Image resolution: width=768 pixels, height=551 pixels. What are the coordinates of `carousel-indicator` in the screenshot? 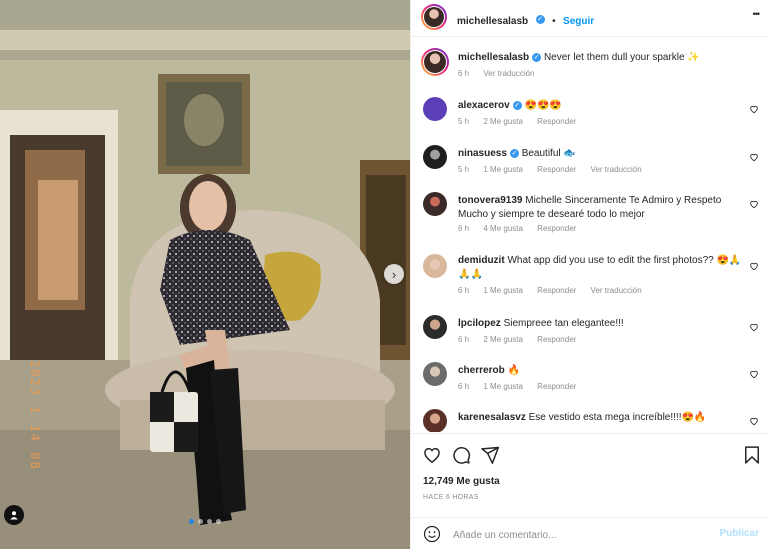 It's located at (205, 521).